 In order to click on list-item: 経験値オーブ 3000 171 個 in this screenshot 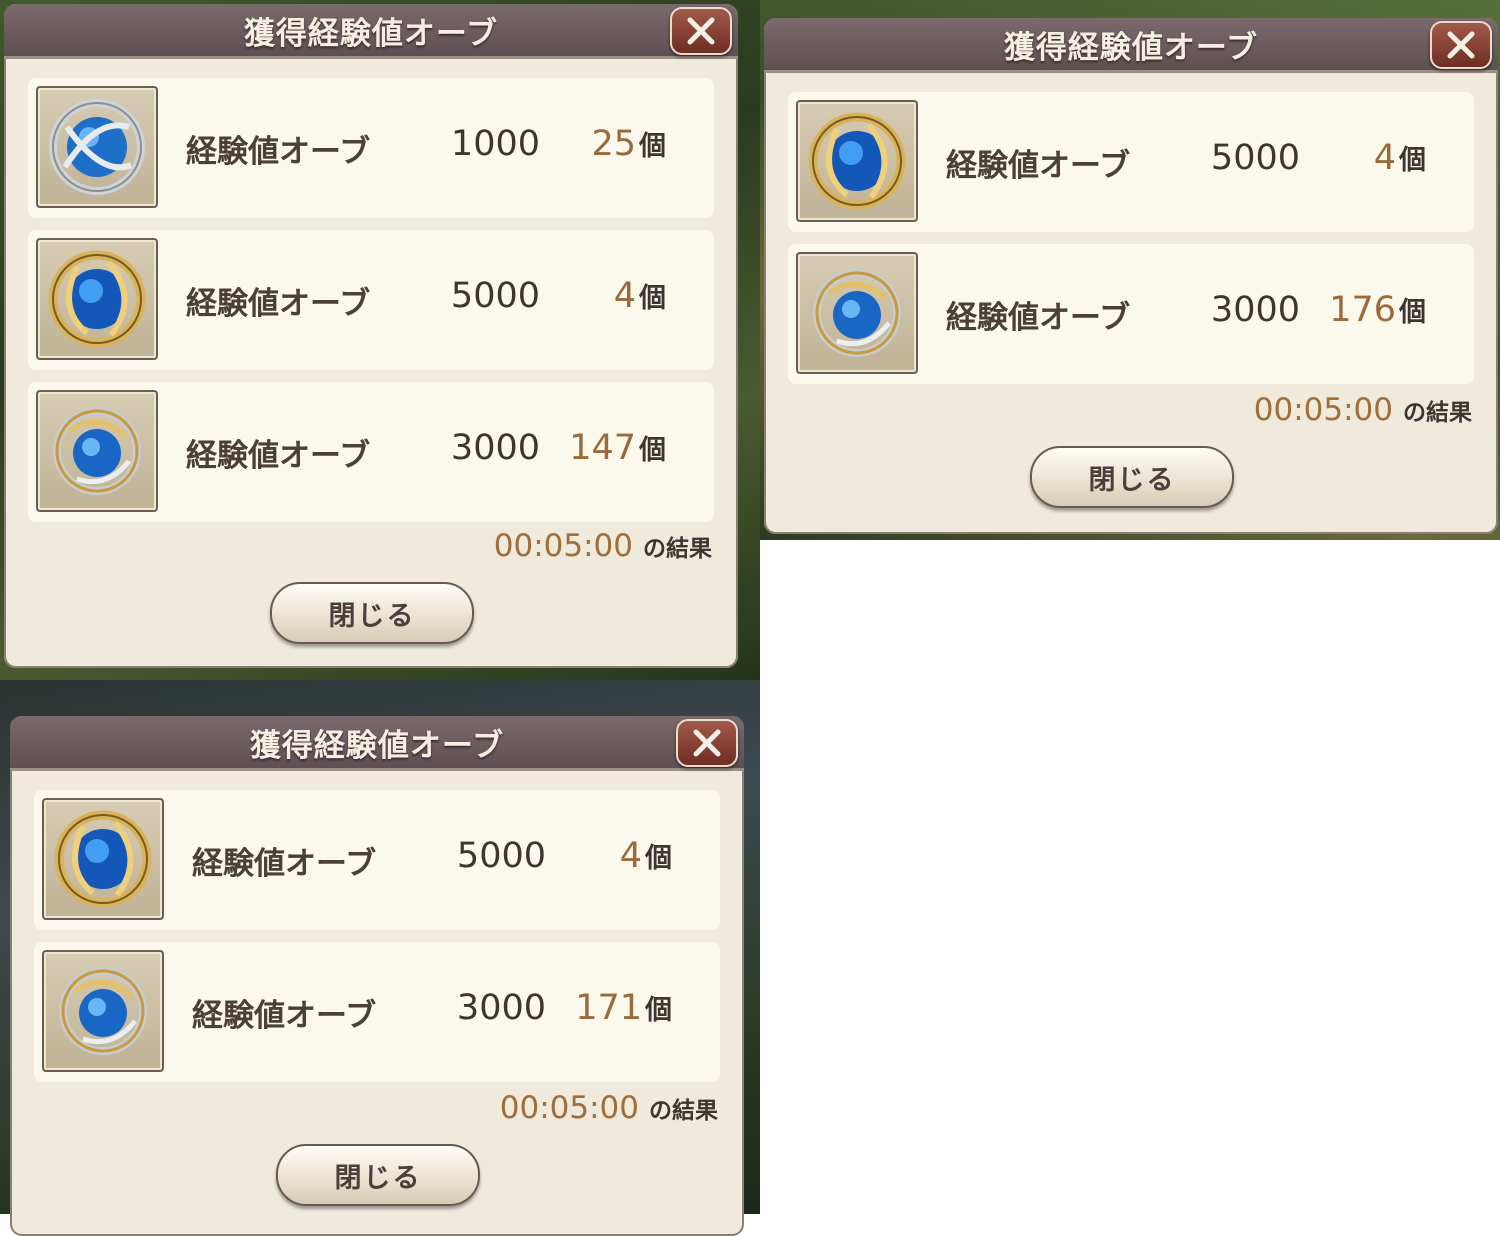, I will do `click(377, 1012)`.